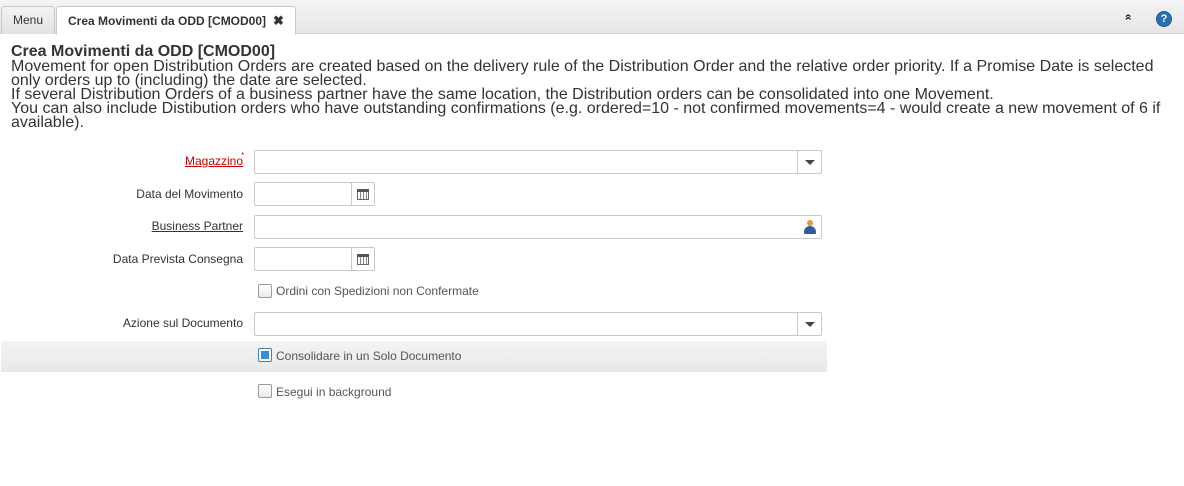 The image size is (1184, 486). Describe the element at coordinates (538, 227) in the screenshot. I see `business-partner-search-field` at that location.